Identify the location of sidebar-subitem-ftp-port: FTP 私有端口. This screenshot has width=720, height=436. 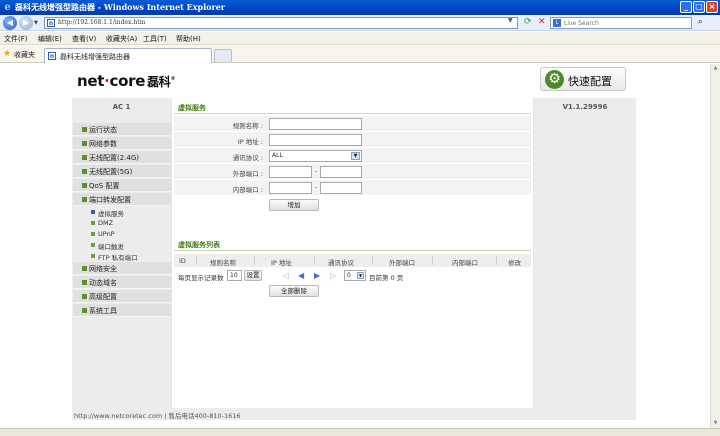
(122, 256).